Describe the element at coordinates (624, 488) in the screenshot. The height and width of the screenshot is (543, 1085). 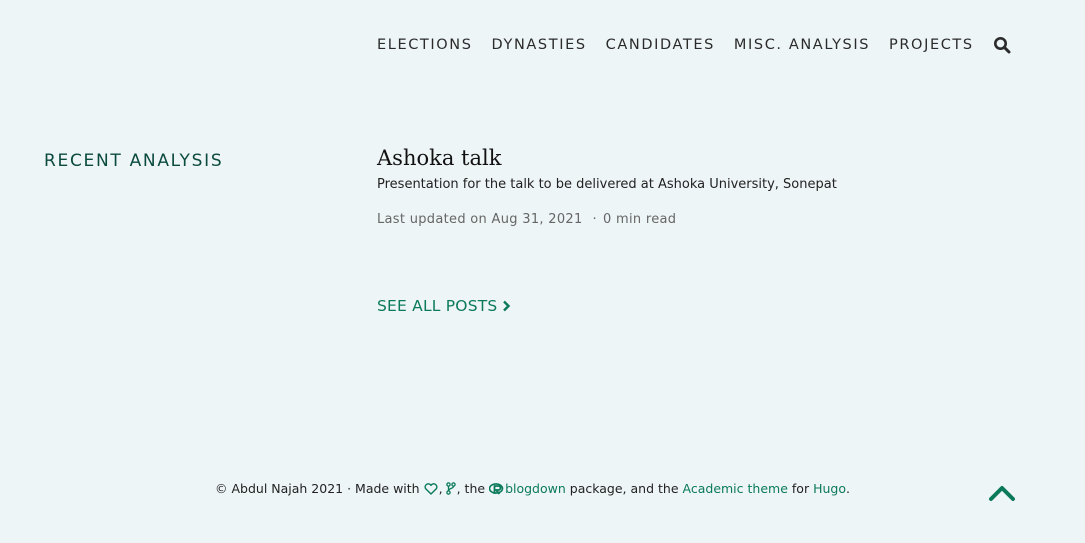
I see `footer-package-text: package, and the` at that location.